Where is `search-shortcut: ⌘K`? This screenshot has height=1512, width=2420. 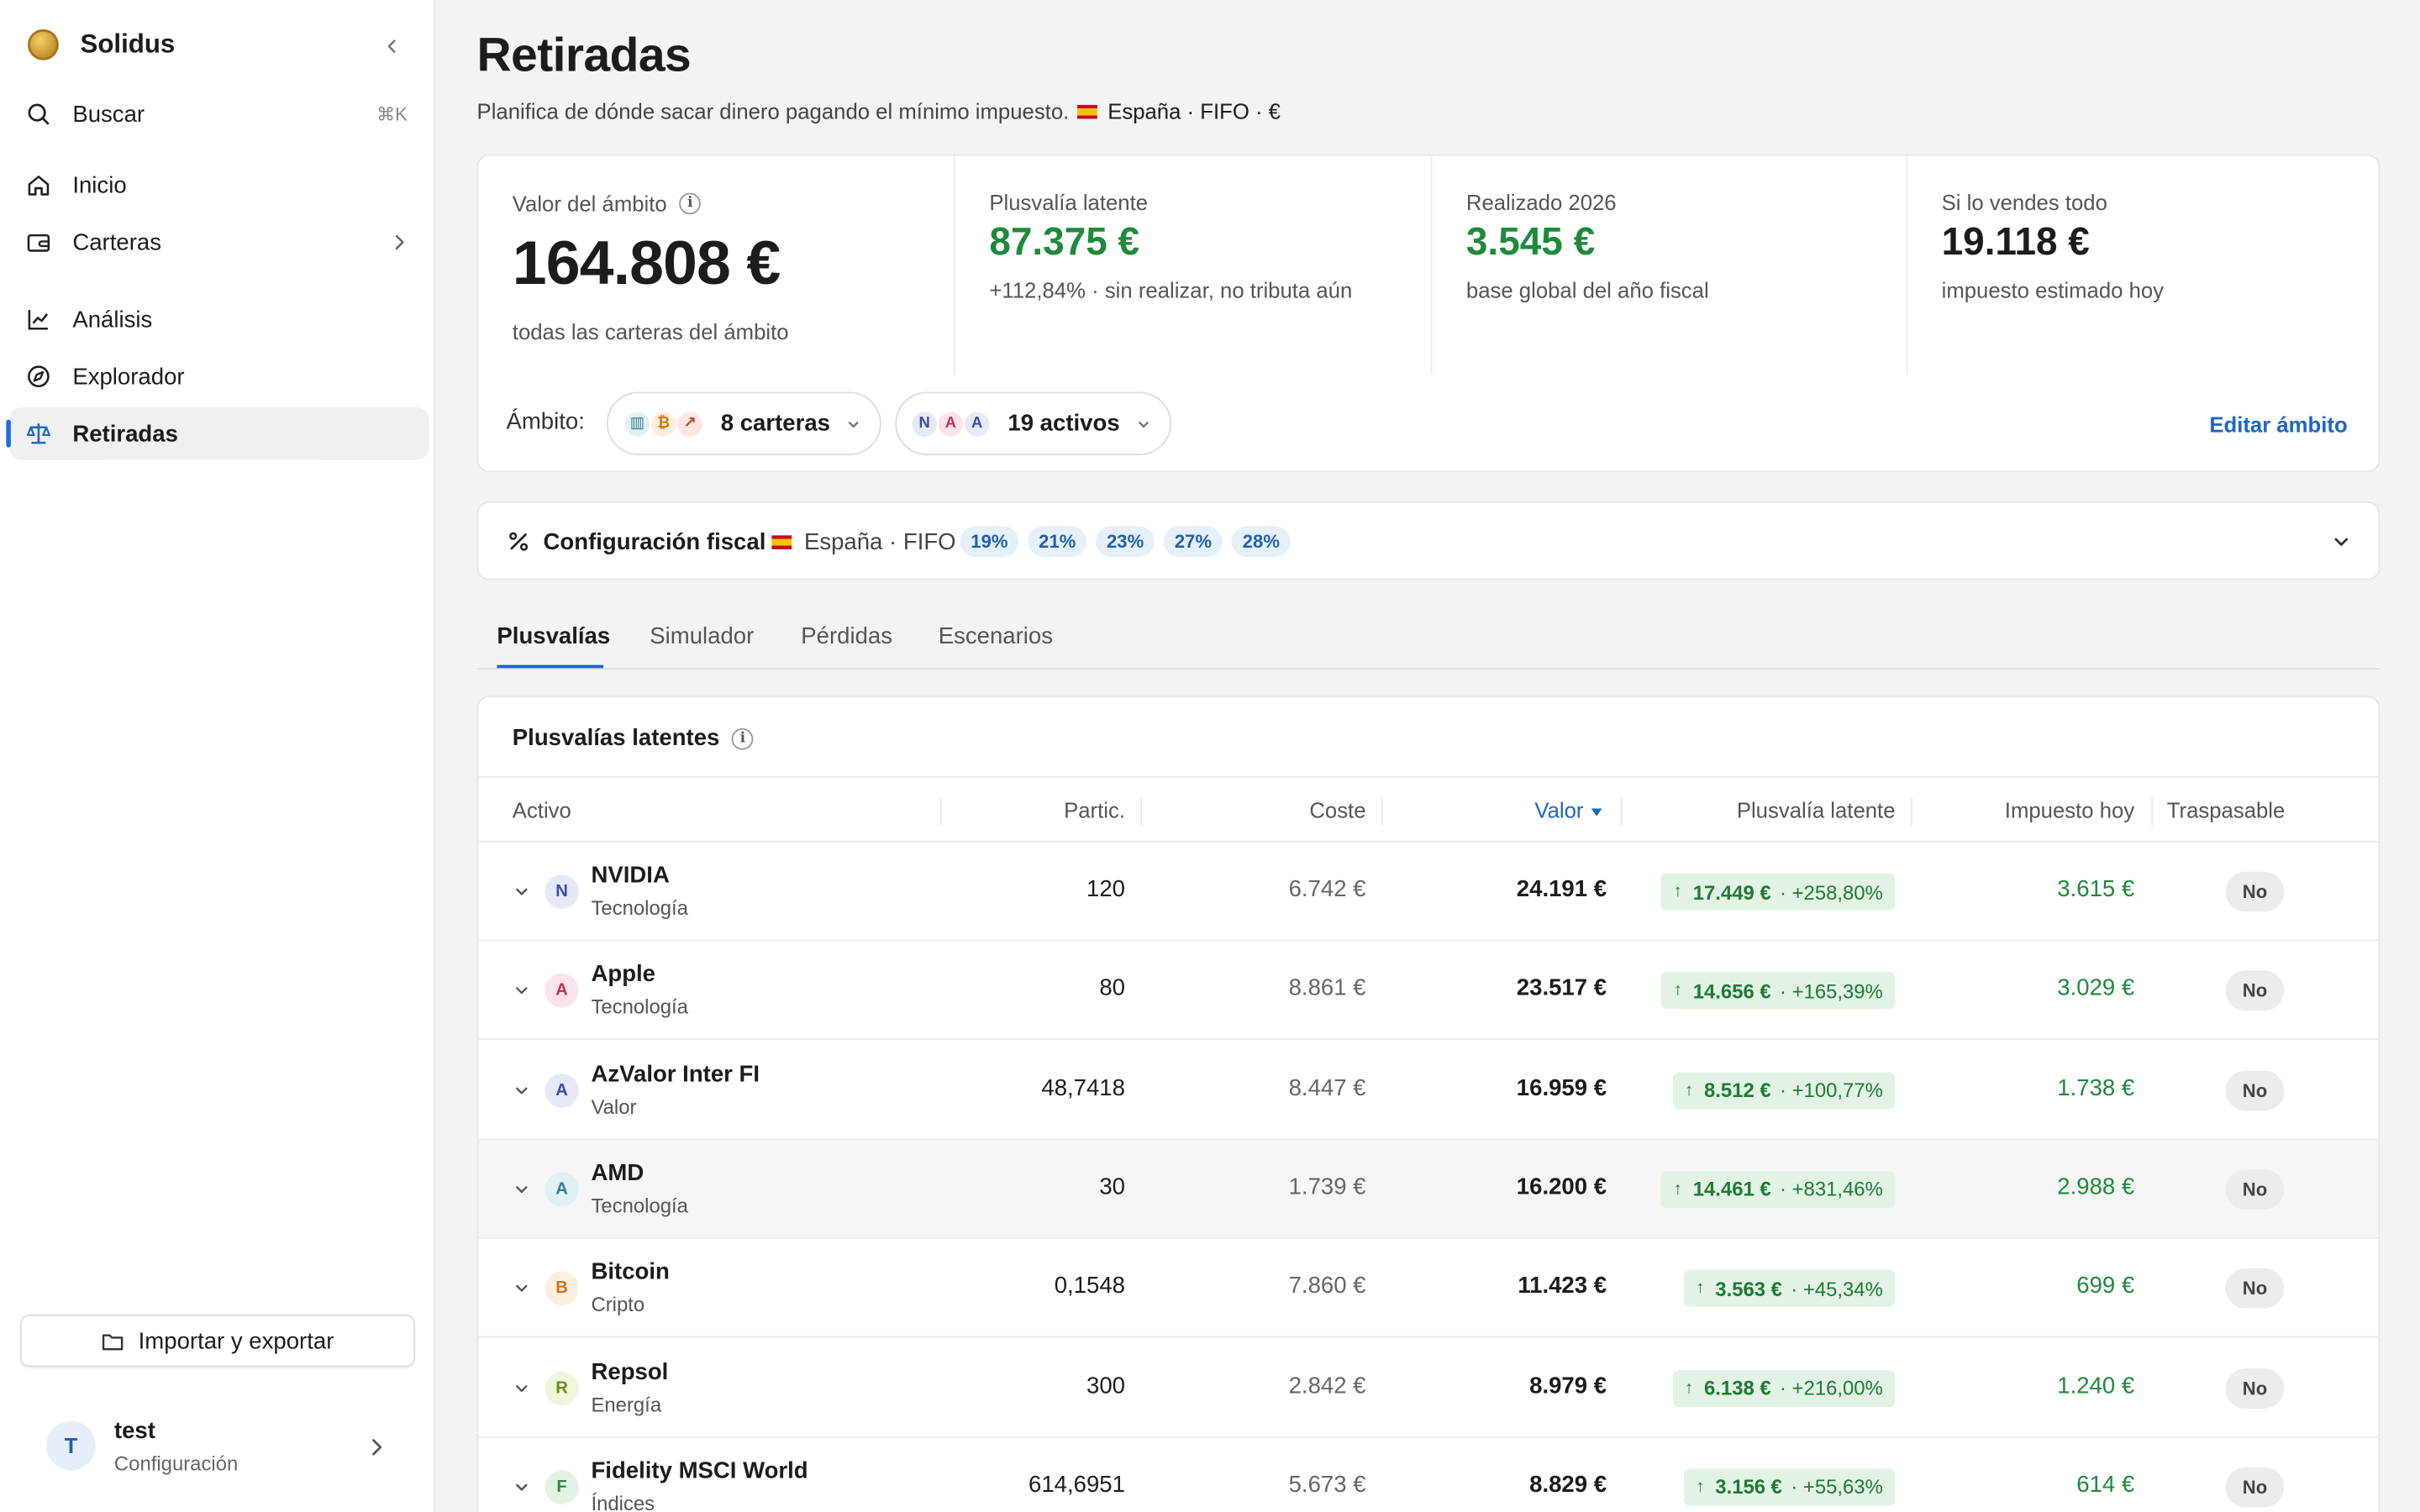 search-shortcut: ⌘K is located at coordinates (392, 114).